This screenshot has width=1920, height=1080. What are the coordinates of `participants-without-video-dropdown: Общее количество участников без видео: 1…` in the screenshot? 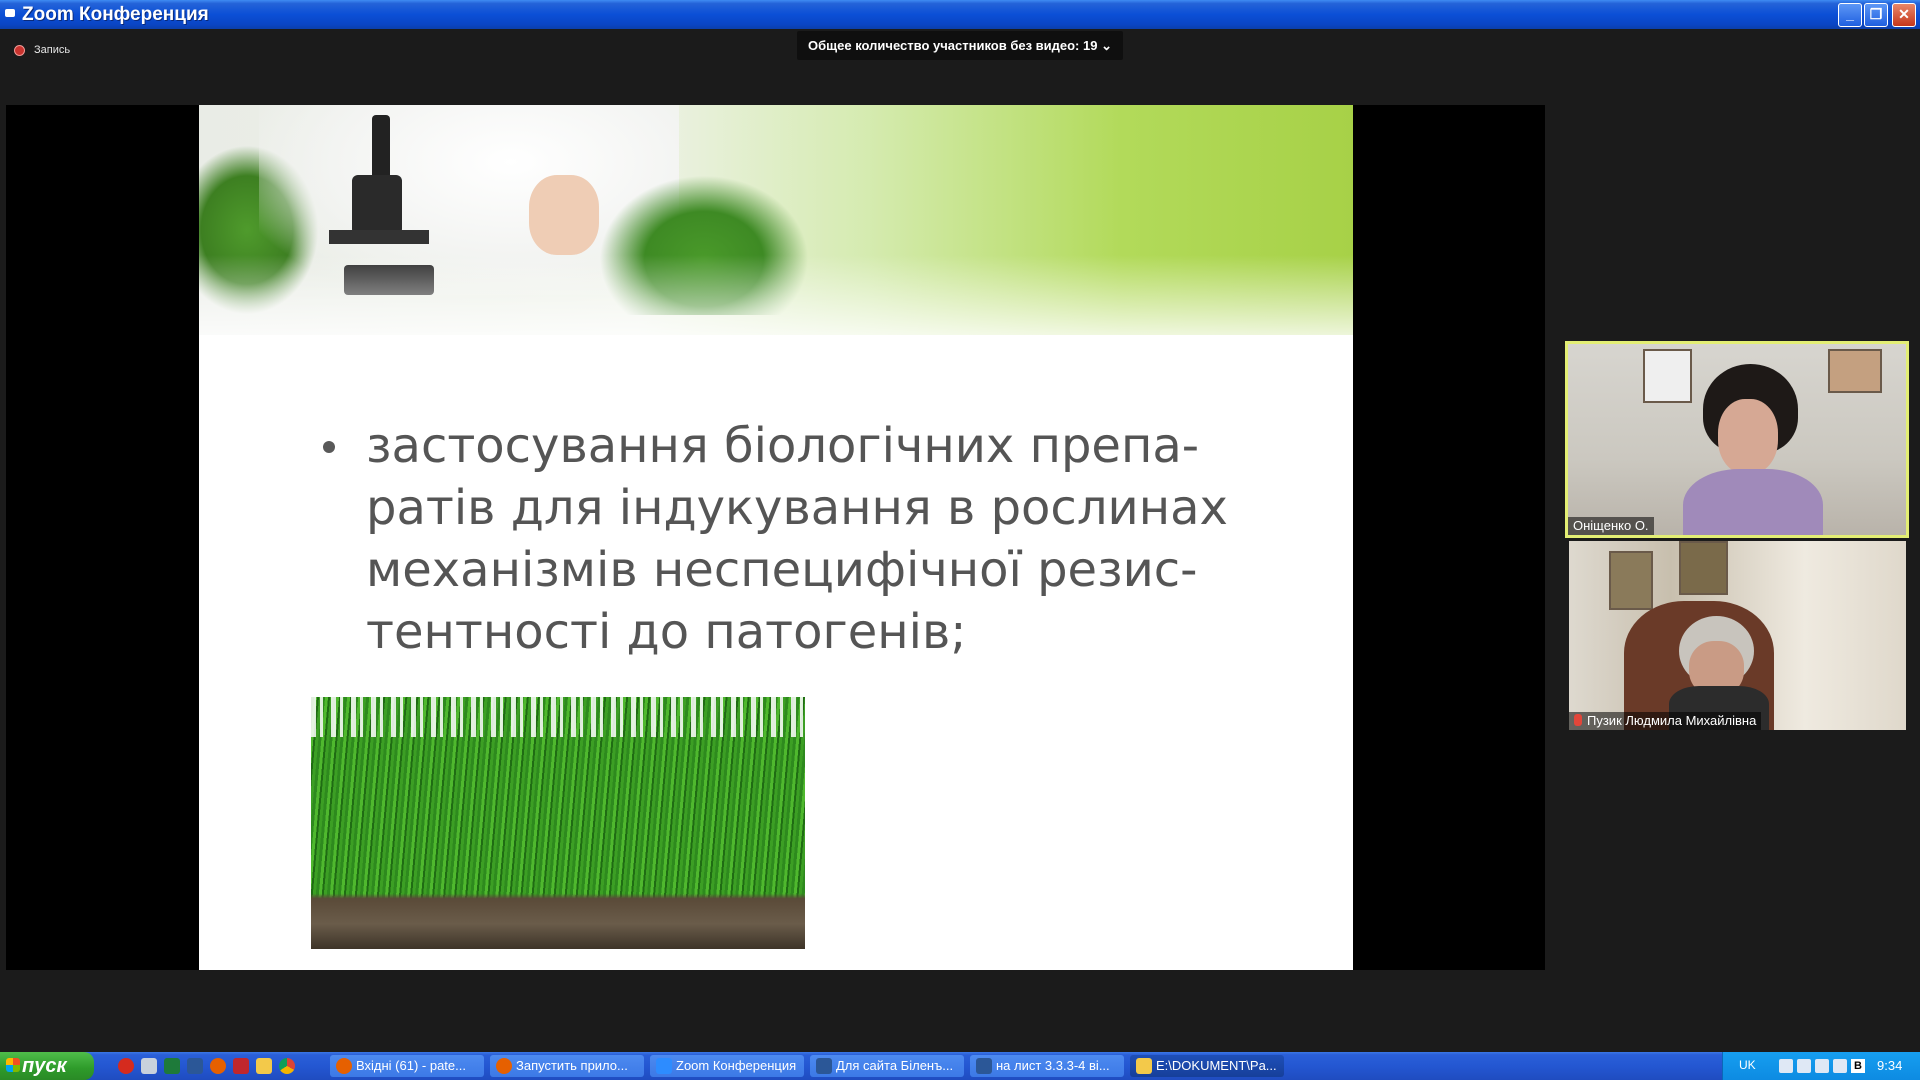 It's located at (960, 45).